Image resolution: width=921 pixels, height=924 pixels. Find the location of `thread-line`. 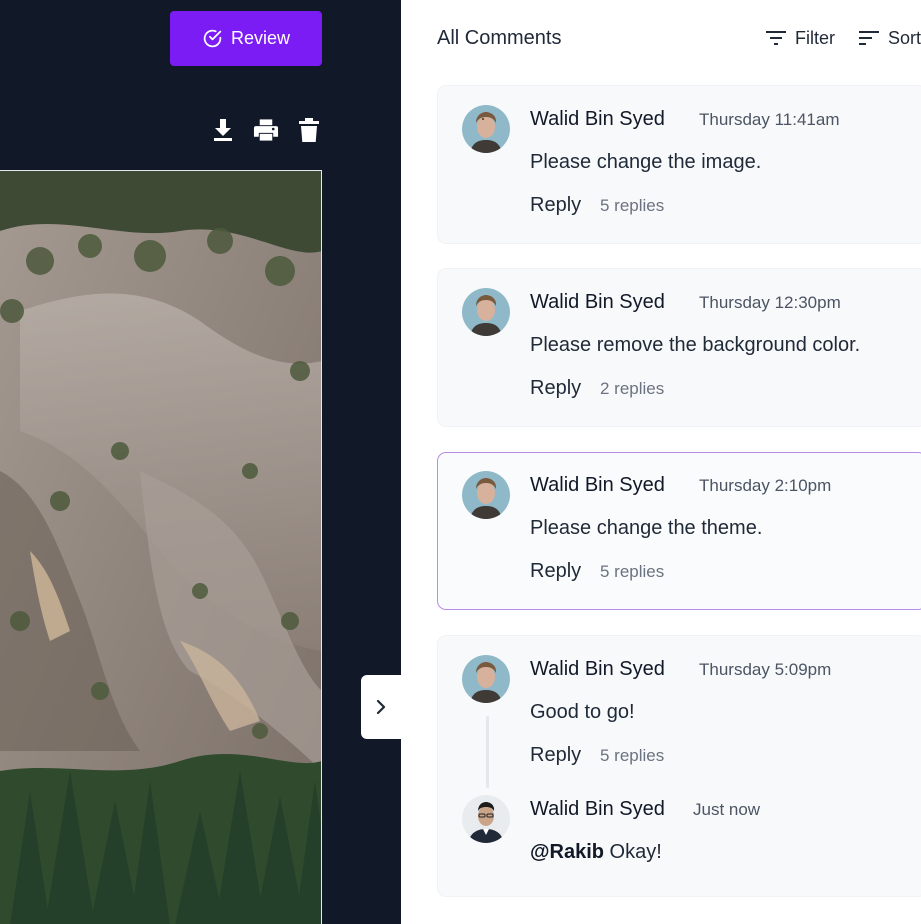

thread-line is located at coordinates (487, 752).